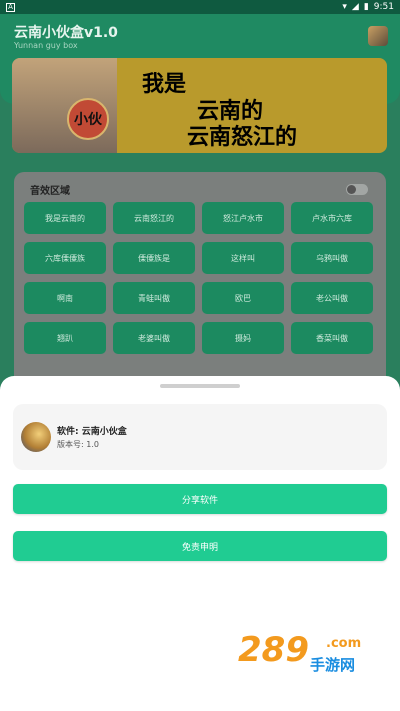 This screenshot has width=400, height=711. What do you see at coordinates (242, 137) in the screenshot?
I see `banner-line-3: 云南怒江的` at bounding box center [242, 137].